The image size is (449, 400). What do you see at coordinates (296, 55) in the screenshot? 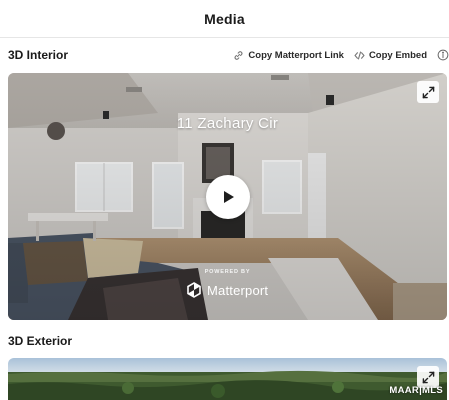
I see `copy-link-label: Copy Matterport Link` at bounding box center [296, 55].